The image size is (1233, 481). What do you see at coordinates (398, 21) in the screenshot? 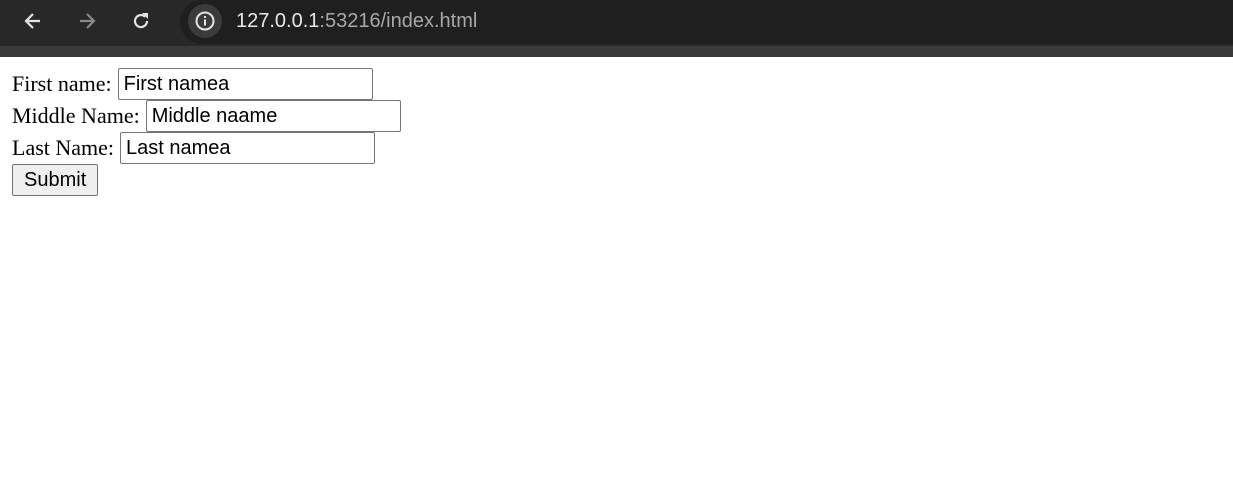
I see `url-path: :53216/index.html` at bounding box center [398, 21].